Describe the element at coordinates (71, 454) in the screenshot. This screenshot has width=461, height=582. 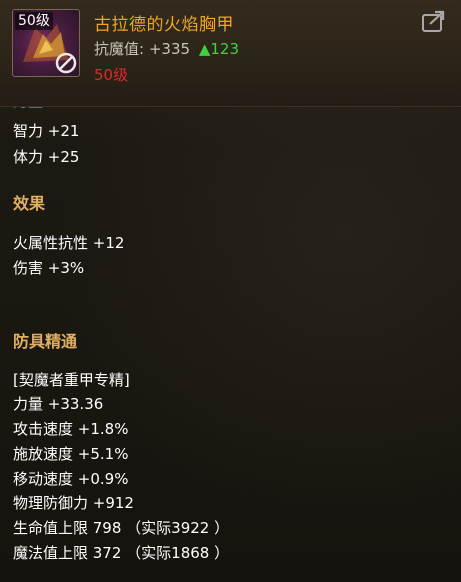
I see `mastery-cast-speed: 施放速度 +5.1%` at that location.